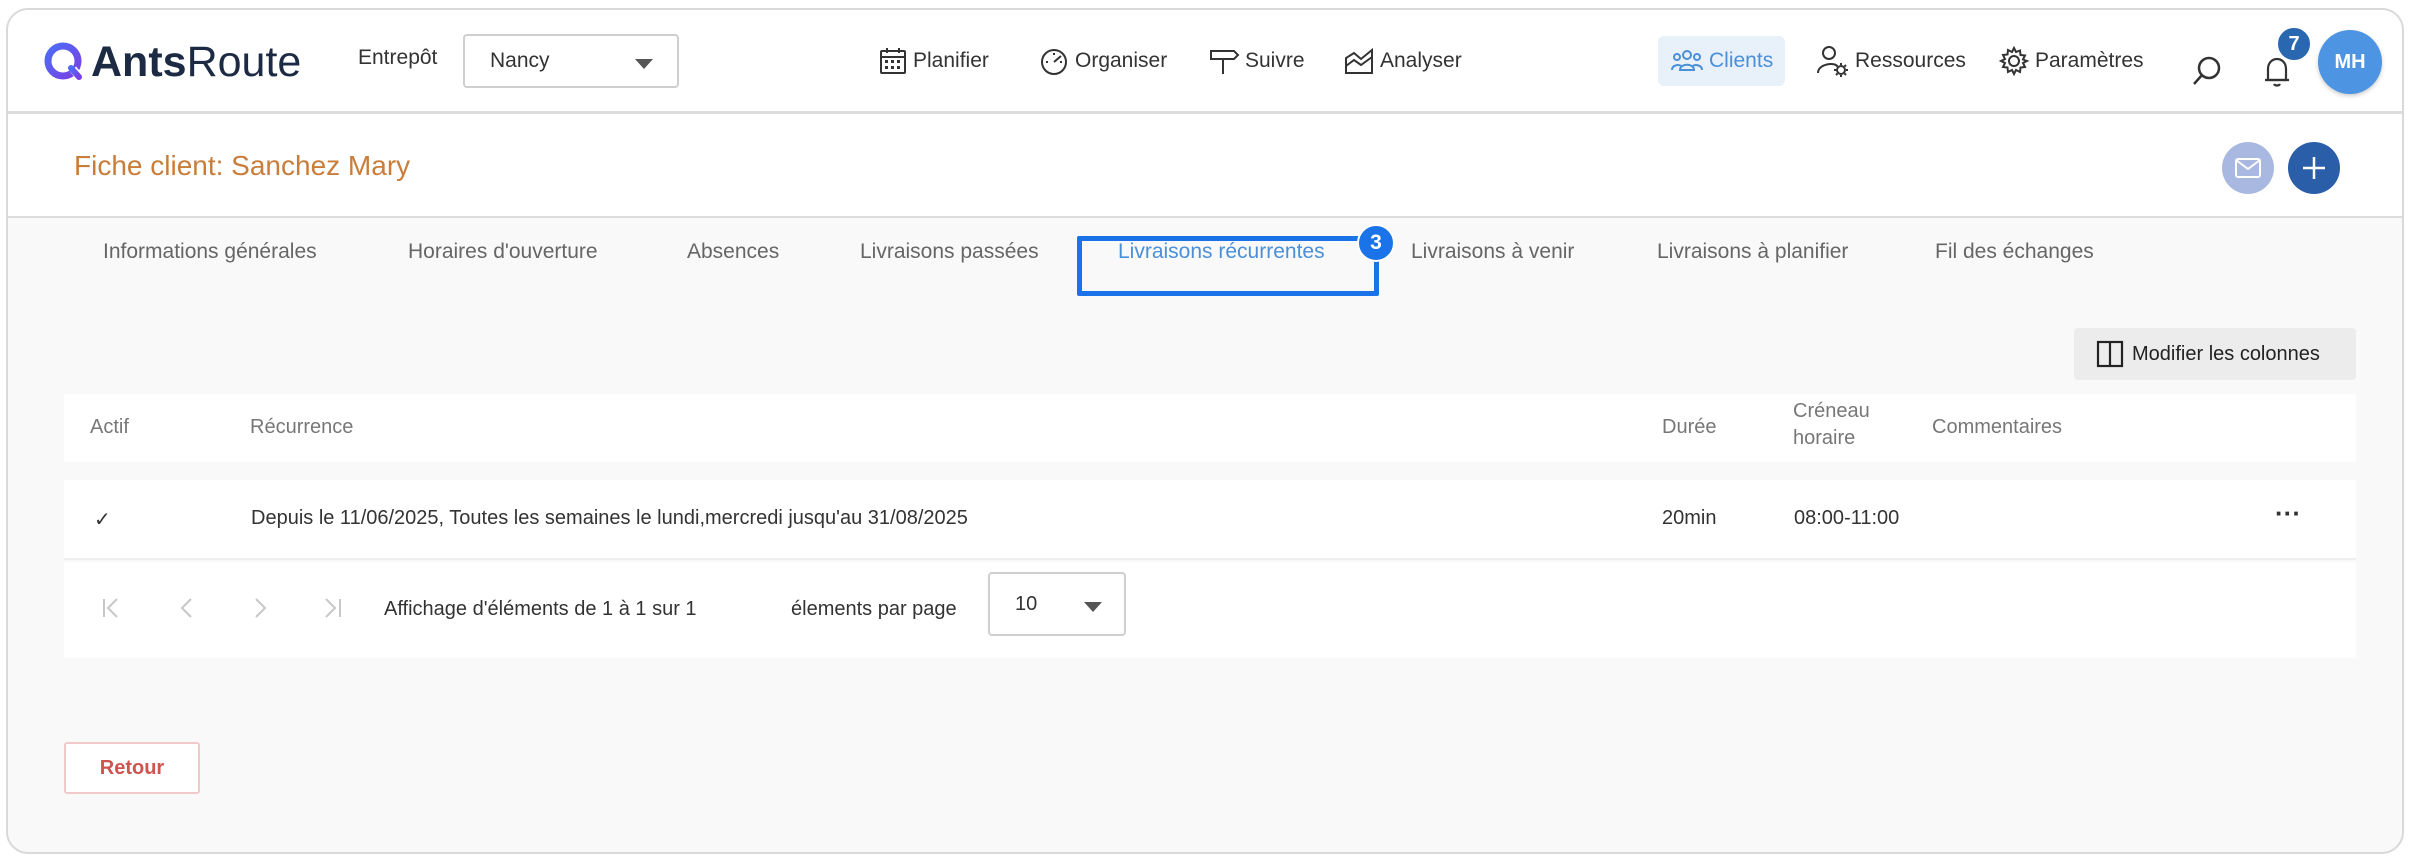 Image resolution: width=2410 pixels, height=866 pixels. I want to click on row-creneau: 08:00-11:00, so click(1847, 518).